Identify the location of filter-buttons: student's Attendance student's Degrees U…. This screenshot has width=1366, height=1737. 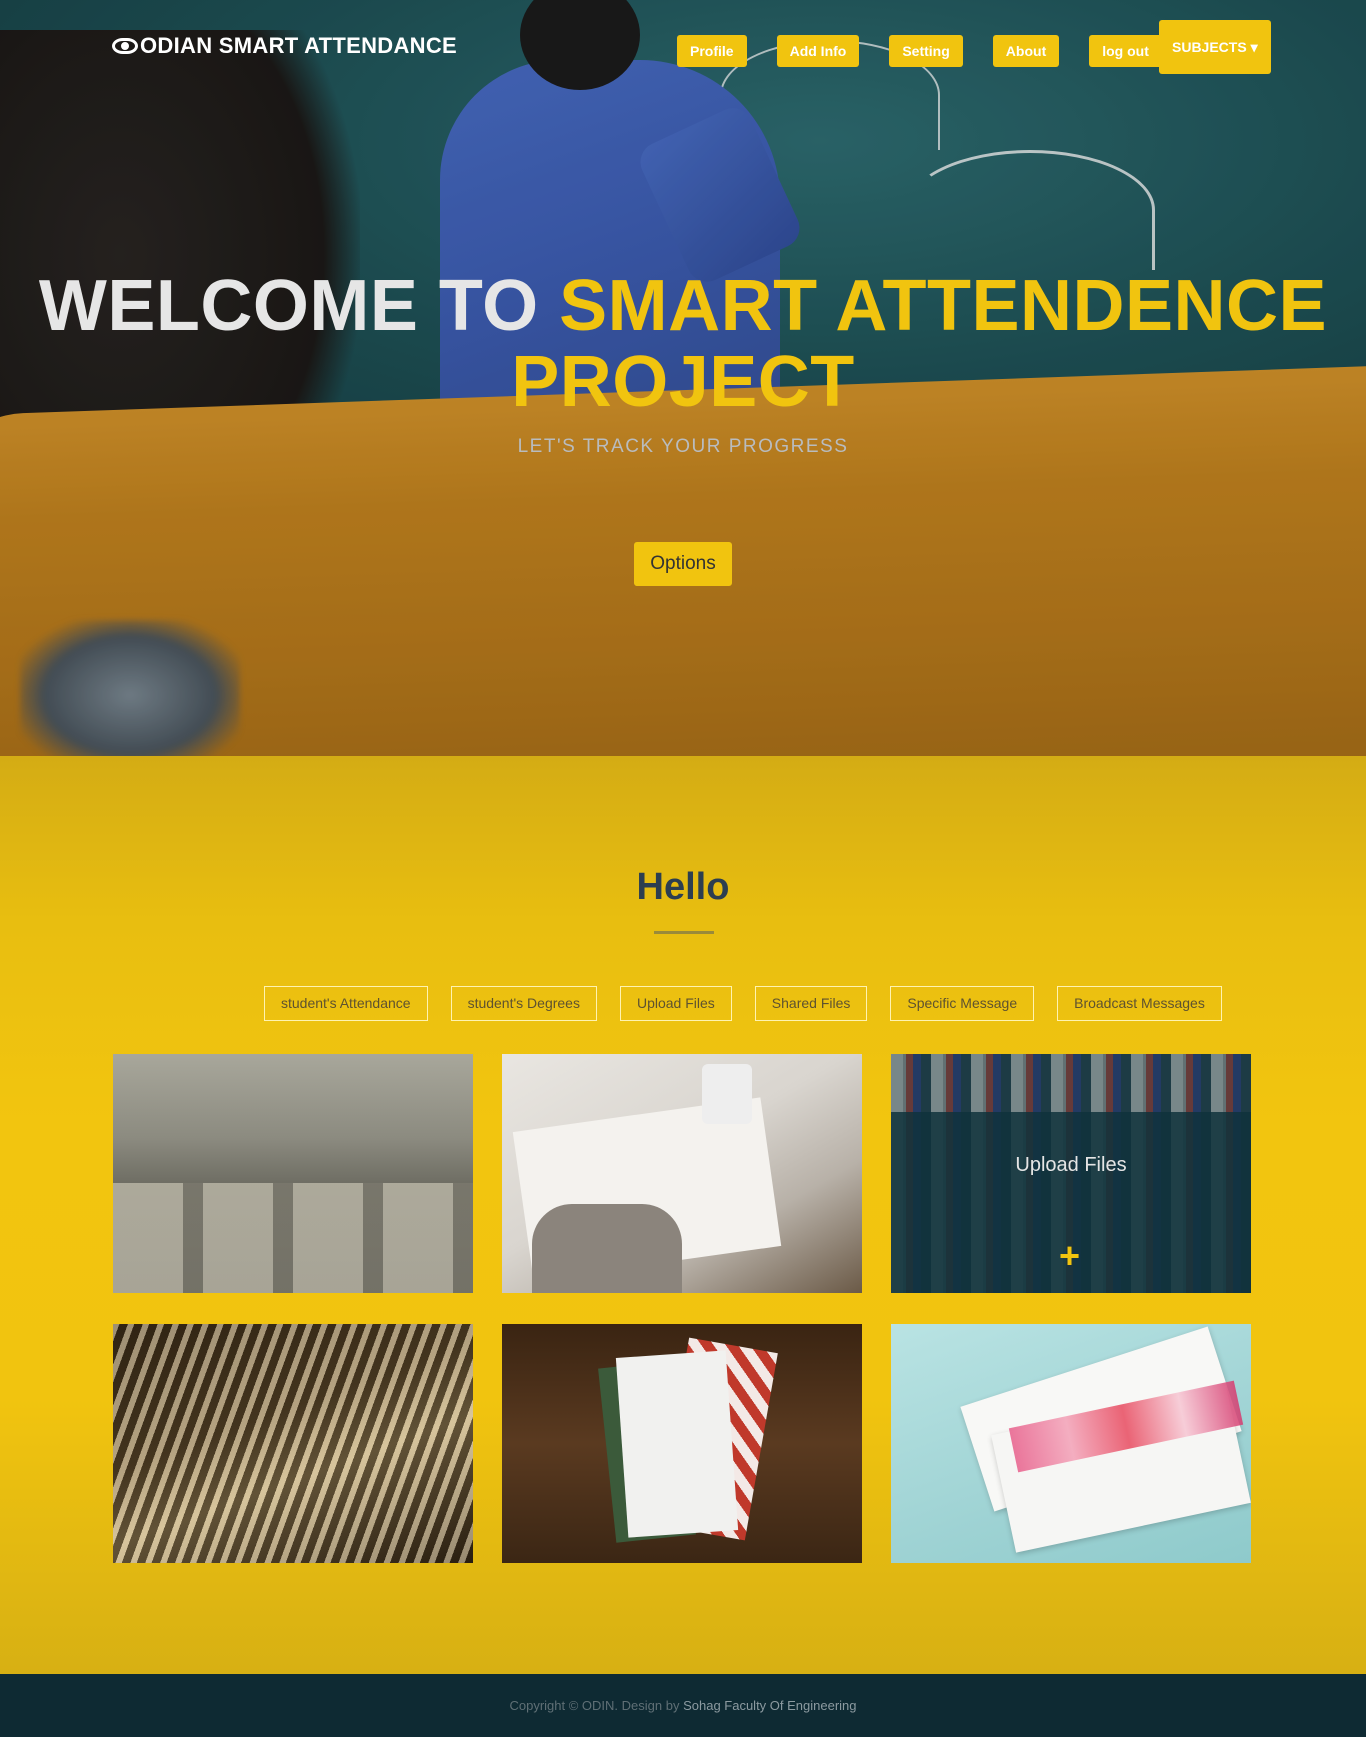
(754, 1003).